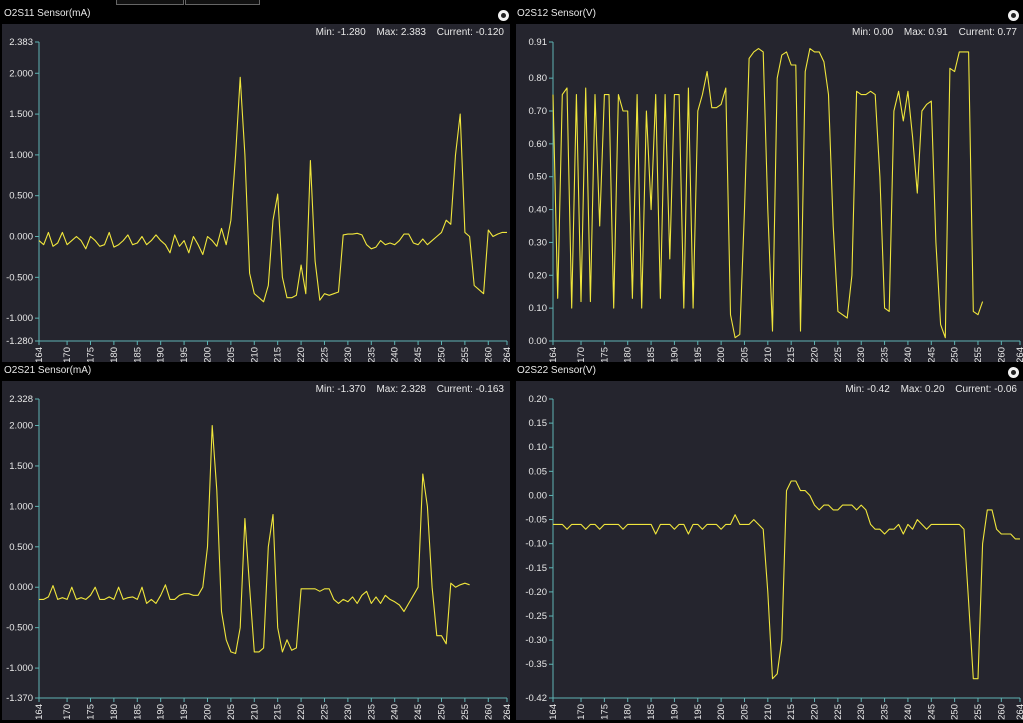 This screenshot has height=723, width=1023. Describe the element at coordinates (674, 712) in the screenshot. I see `x-tick-label: 190` at that location.